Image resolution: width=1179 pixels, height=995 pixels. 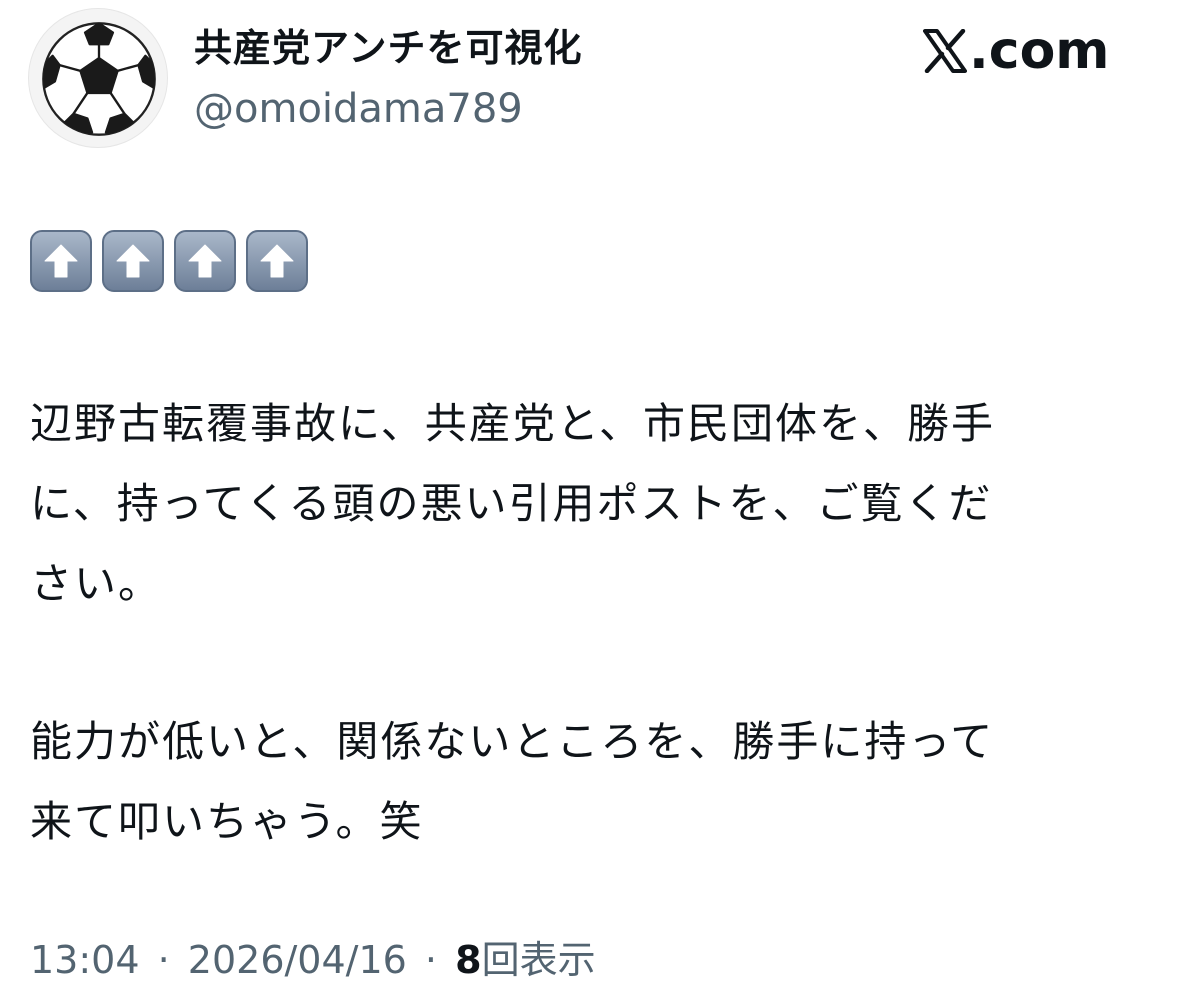 I want to click on views-label: 回表示, so click(x=538, y=960).